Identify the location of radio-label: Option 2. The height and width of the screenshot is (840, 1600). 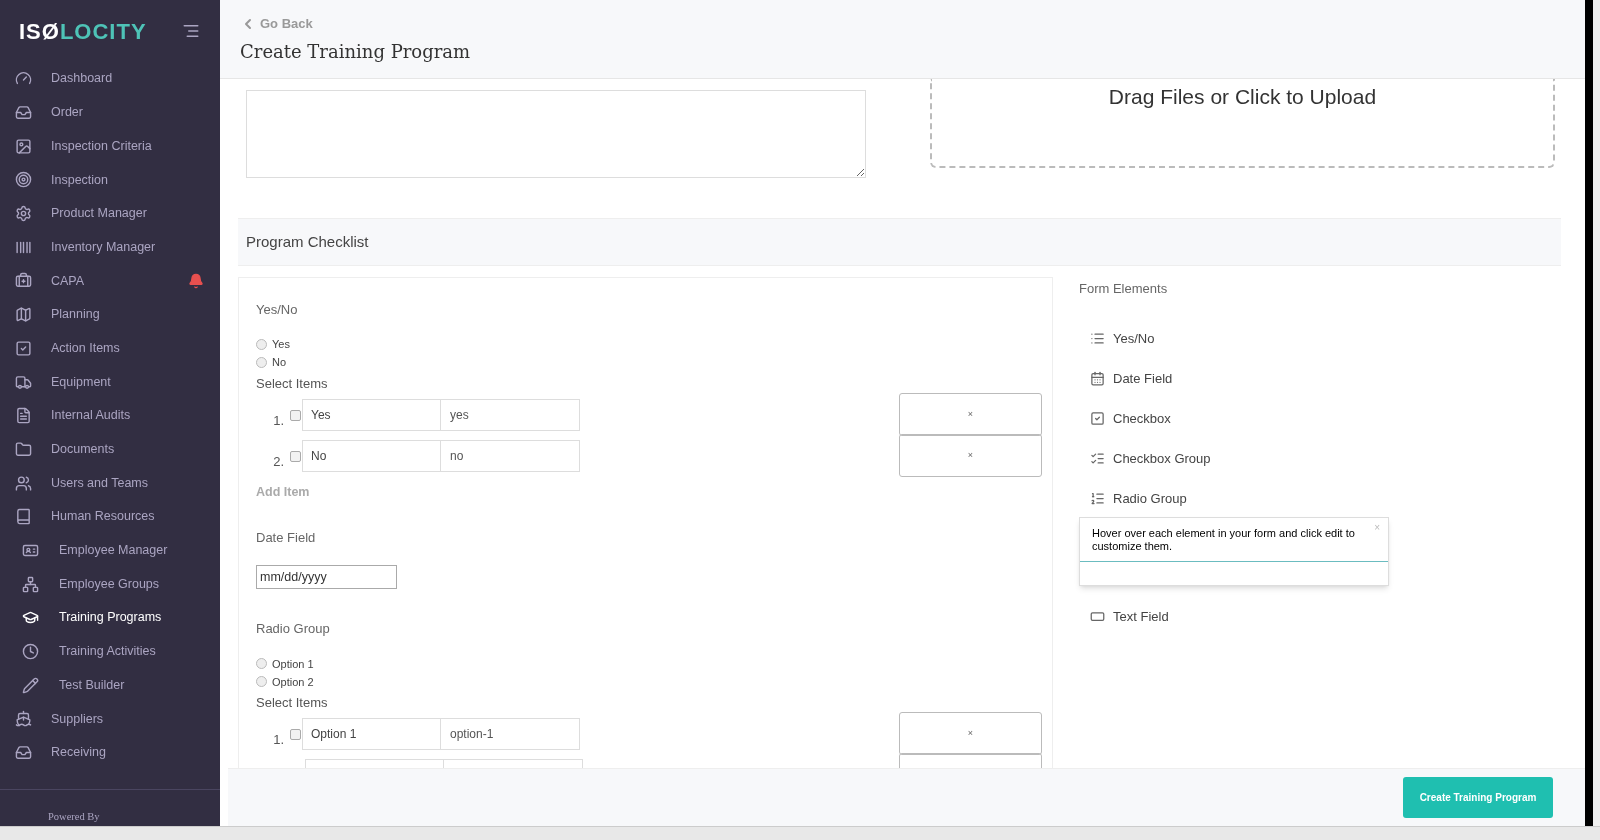
(293, 682).